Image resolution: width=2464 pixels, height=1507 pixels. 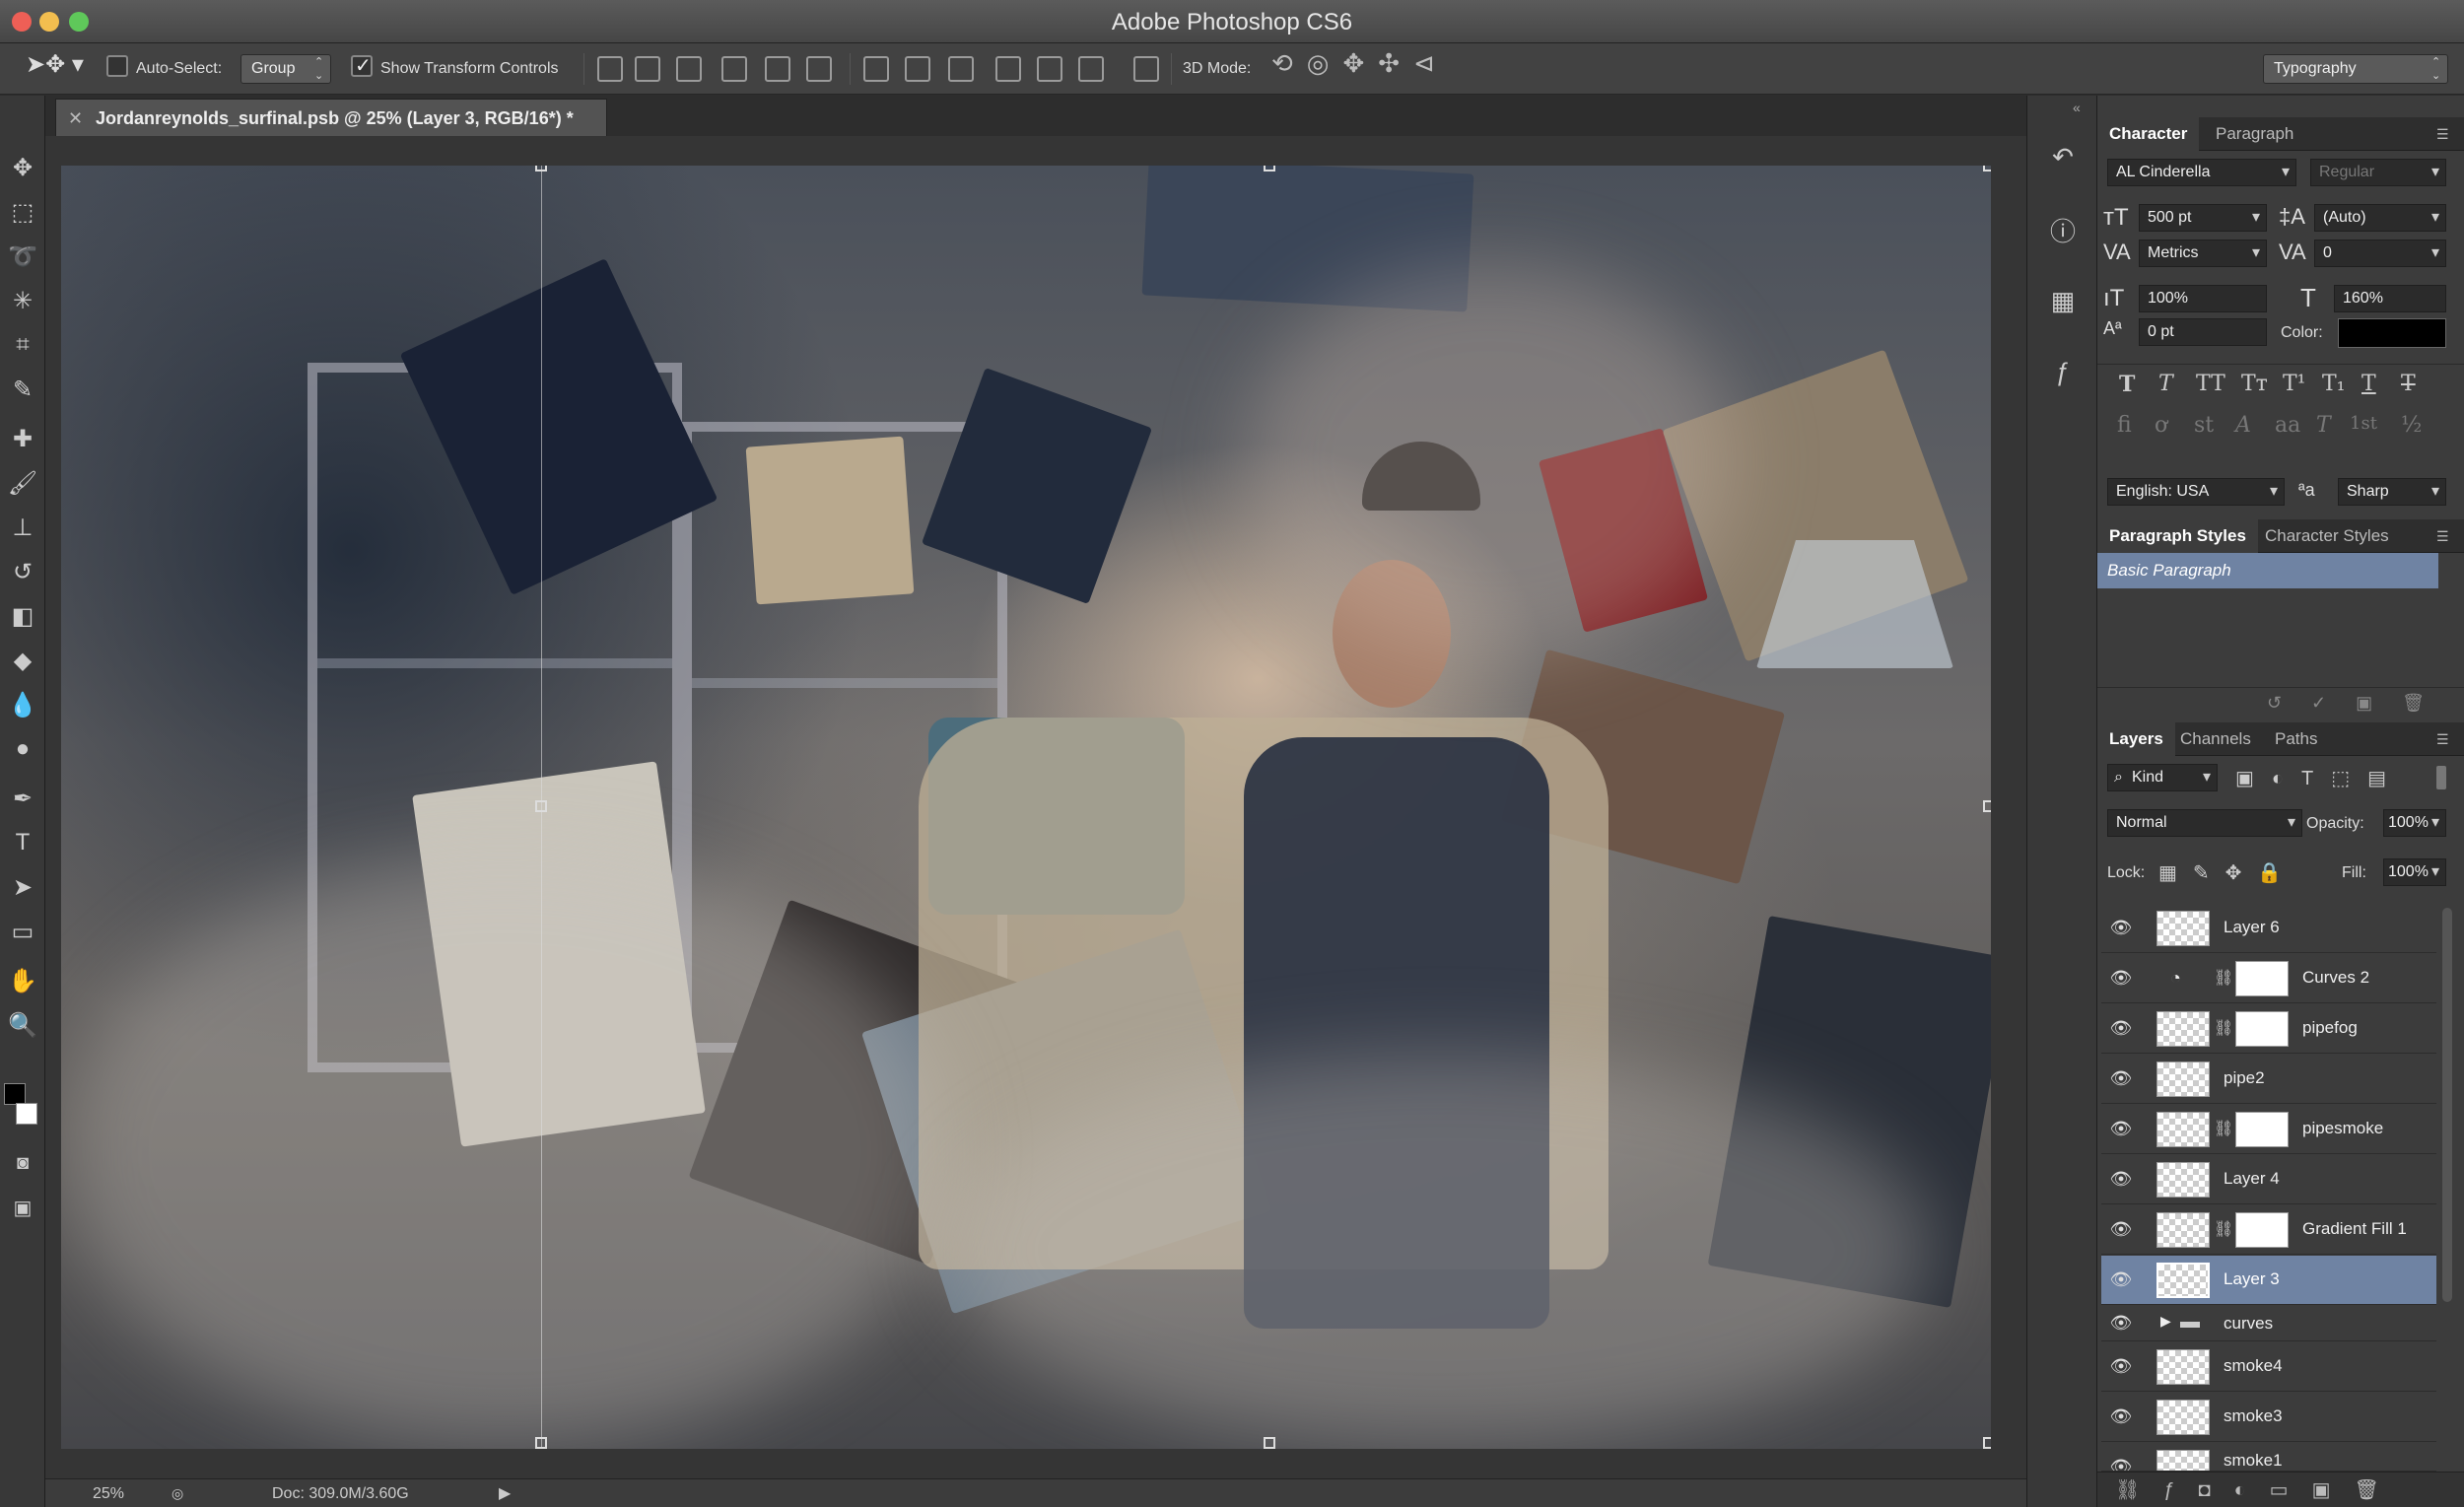 I want to click on small-caps-icon: Tт, so click(x=2254, y=384).